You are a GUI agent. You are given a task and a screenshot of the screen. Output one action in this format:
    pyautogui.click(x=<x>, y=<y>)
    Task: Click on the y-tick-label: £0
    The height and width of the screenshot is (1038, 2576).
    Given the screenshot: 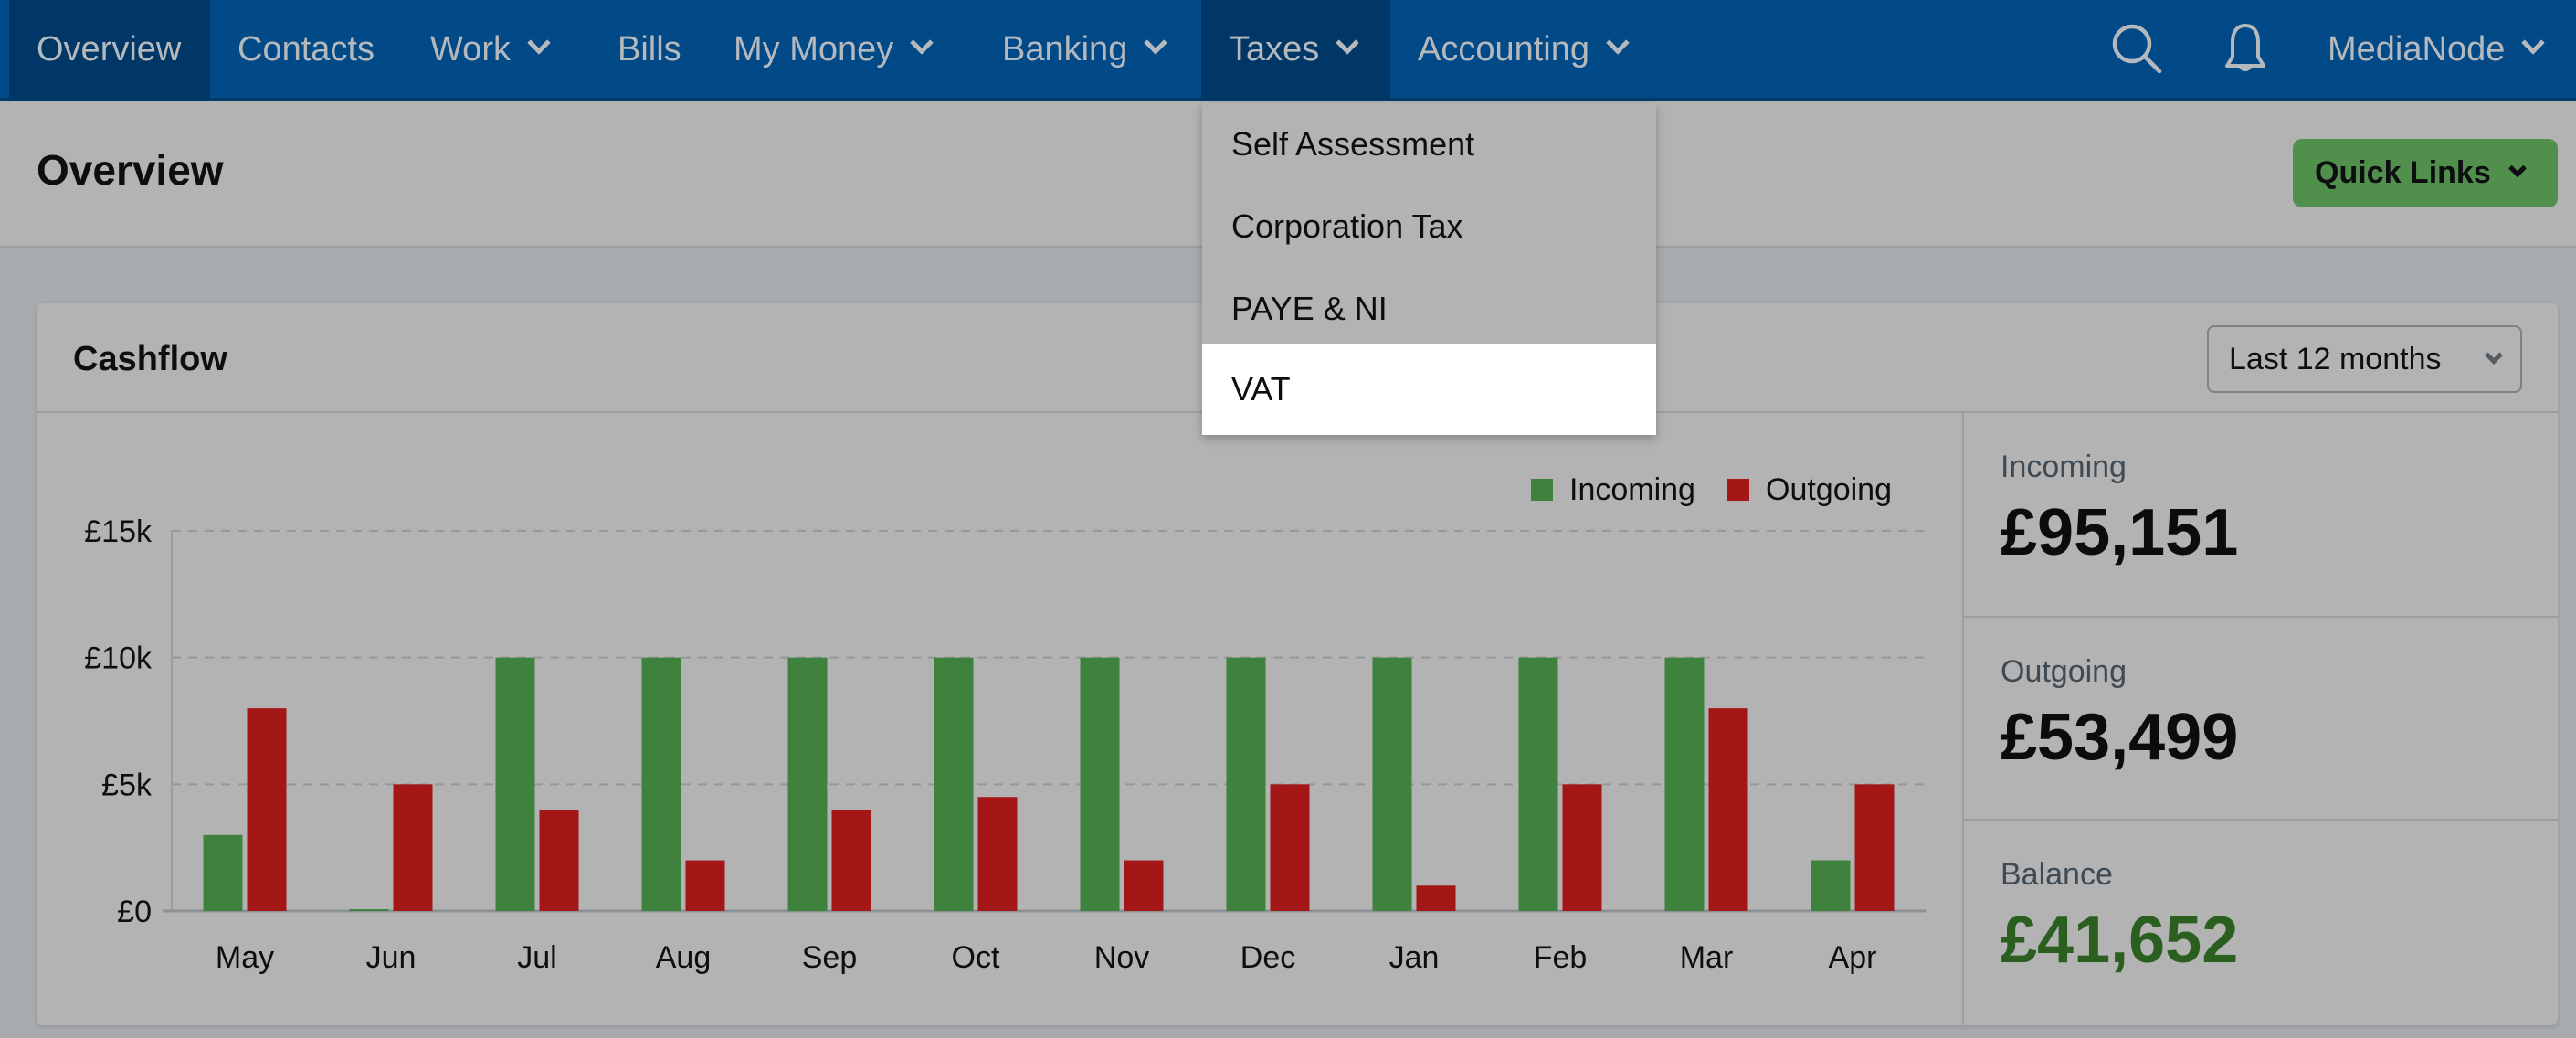 What is the action you would take?
    pyautogui.click(x=134, y=912)
    